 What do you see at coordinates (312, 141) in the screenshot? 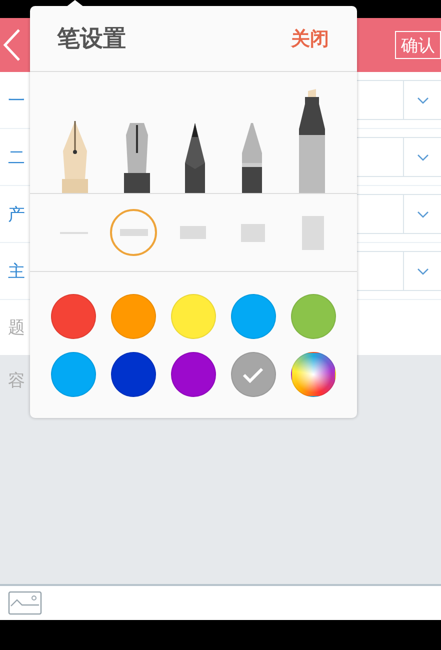
I see `marker-icon` at bounding box center [312, 141].